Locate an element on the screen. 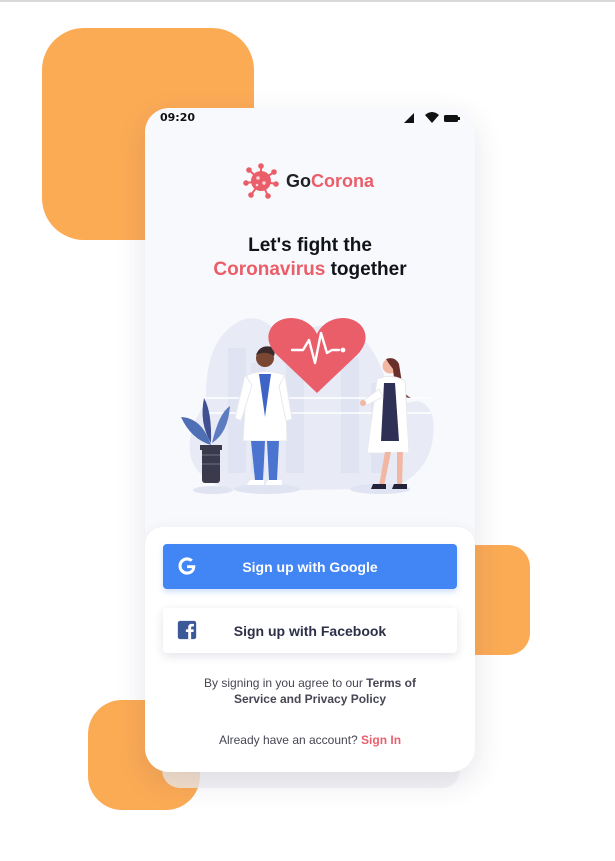 The width and height of the screenshot is (615, 861). google-signup-button: Sign up with Google is located at coordinates (310, 566).